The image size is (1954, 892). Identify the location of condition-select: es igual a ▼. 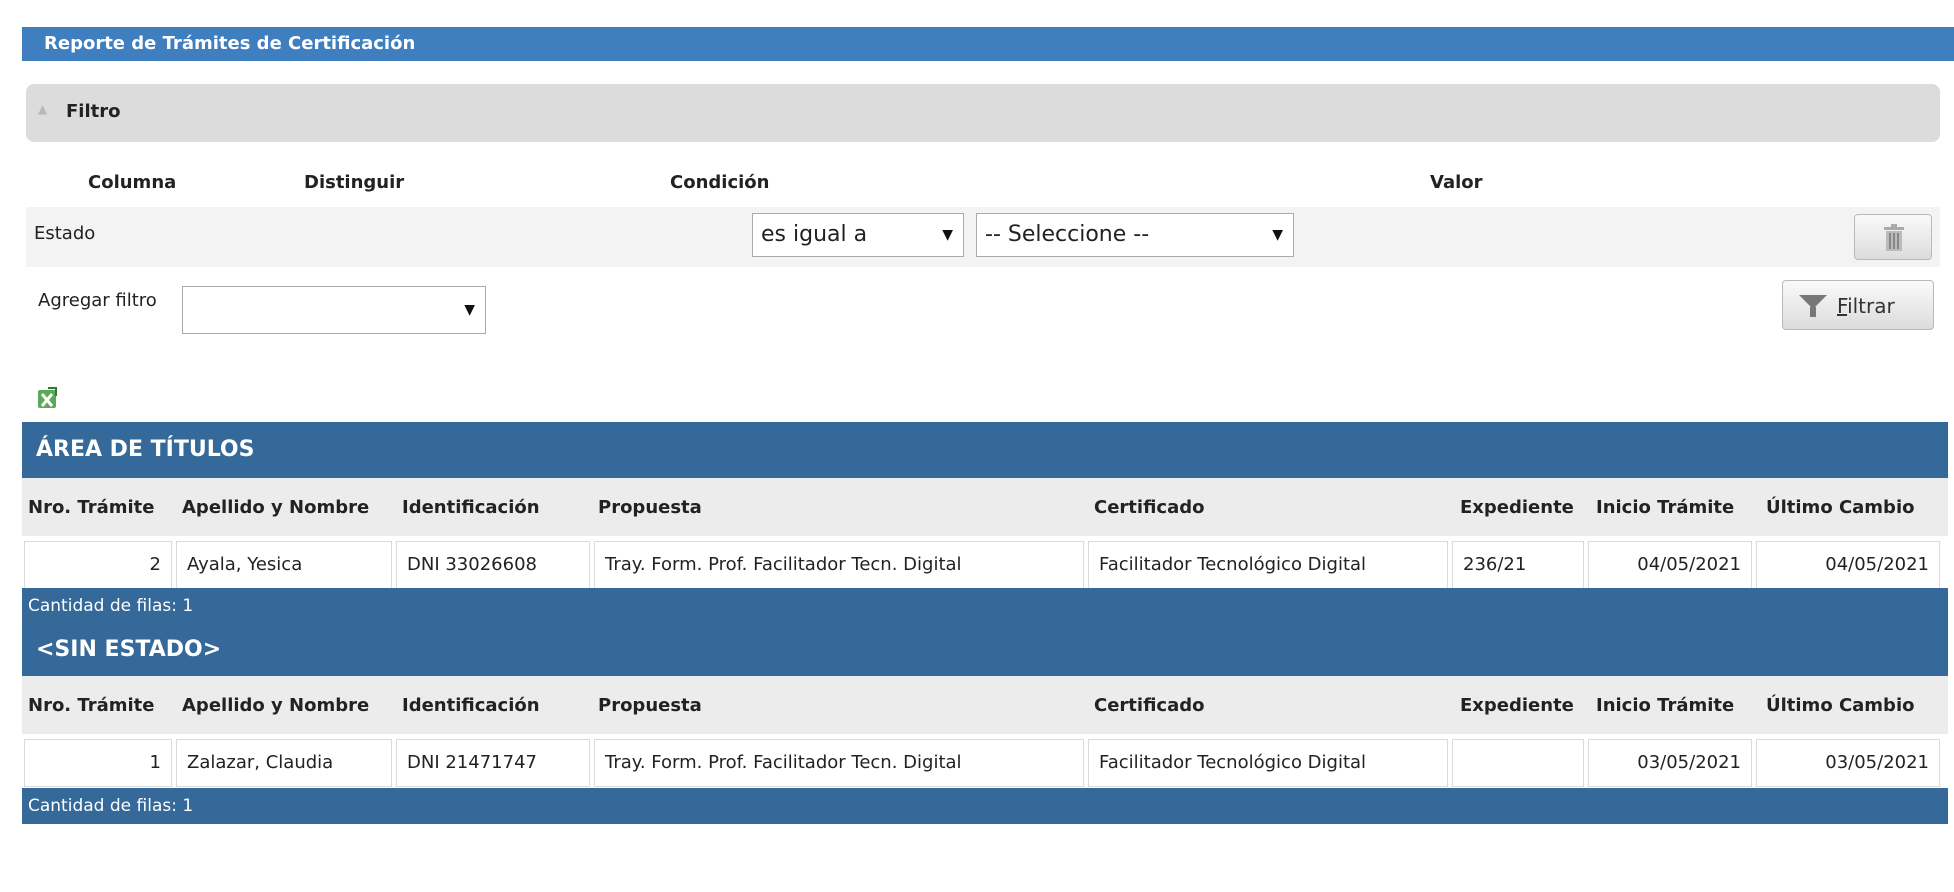
(858, 235).